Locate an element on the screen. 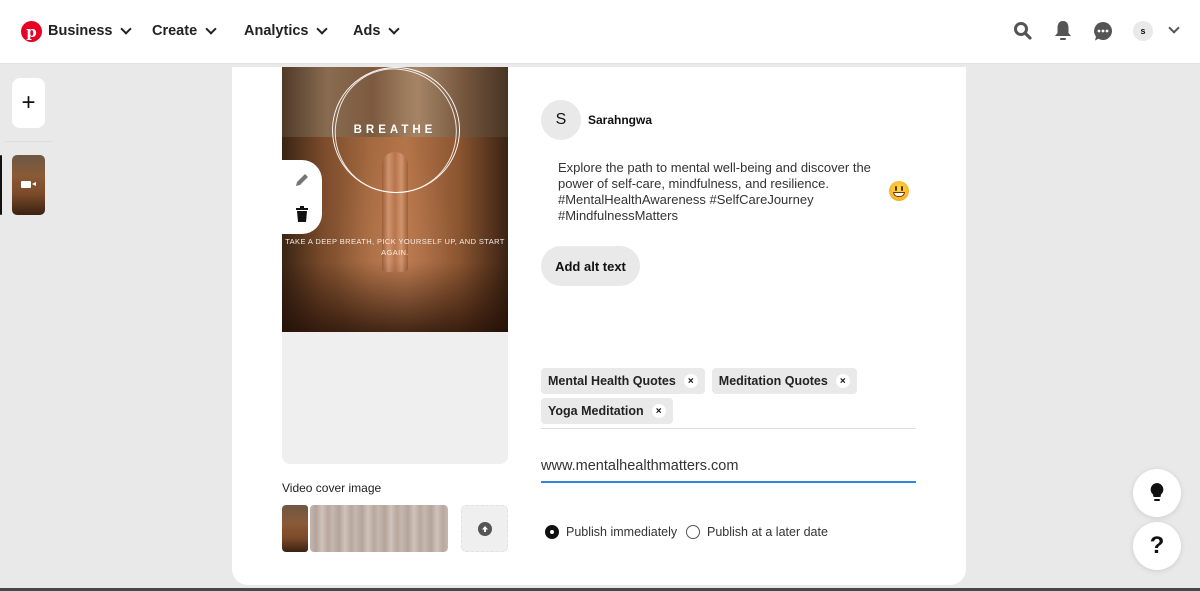 The height and width of the screenshot is (591, 1200). topic-tag: Mental Health Quotes × is located at coordinates (623, 381).